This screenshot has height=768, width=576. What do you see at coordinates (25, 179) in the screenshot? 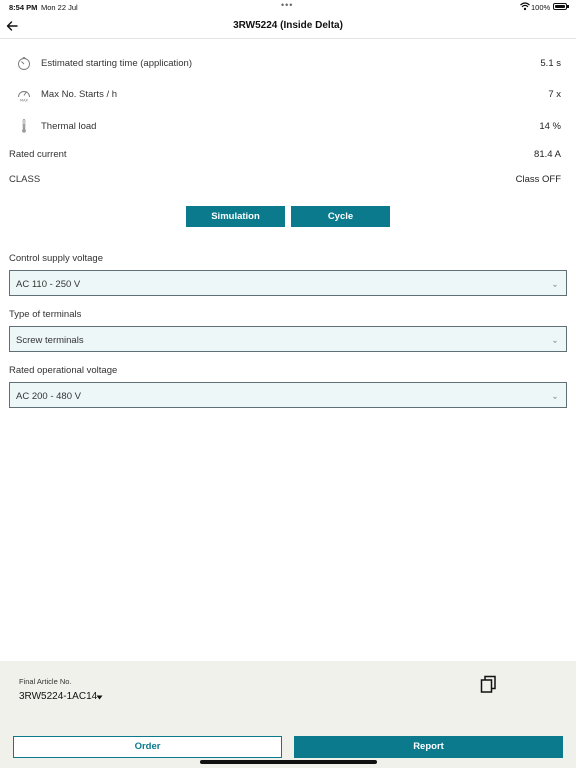
I see `spec-label: CLASS` at bounding box center [25, 179].